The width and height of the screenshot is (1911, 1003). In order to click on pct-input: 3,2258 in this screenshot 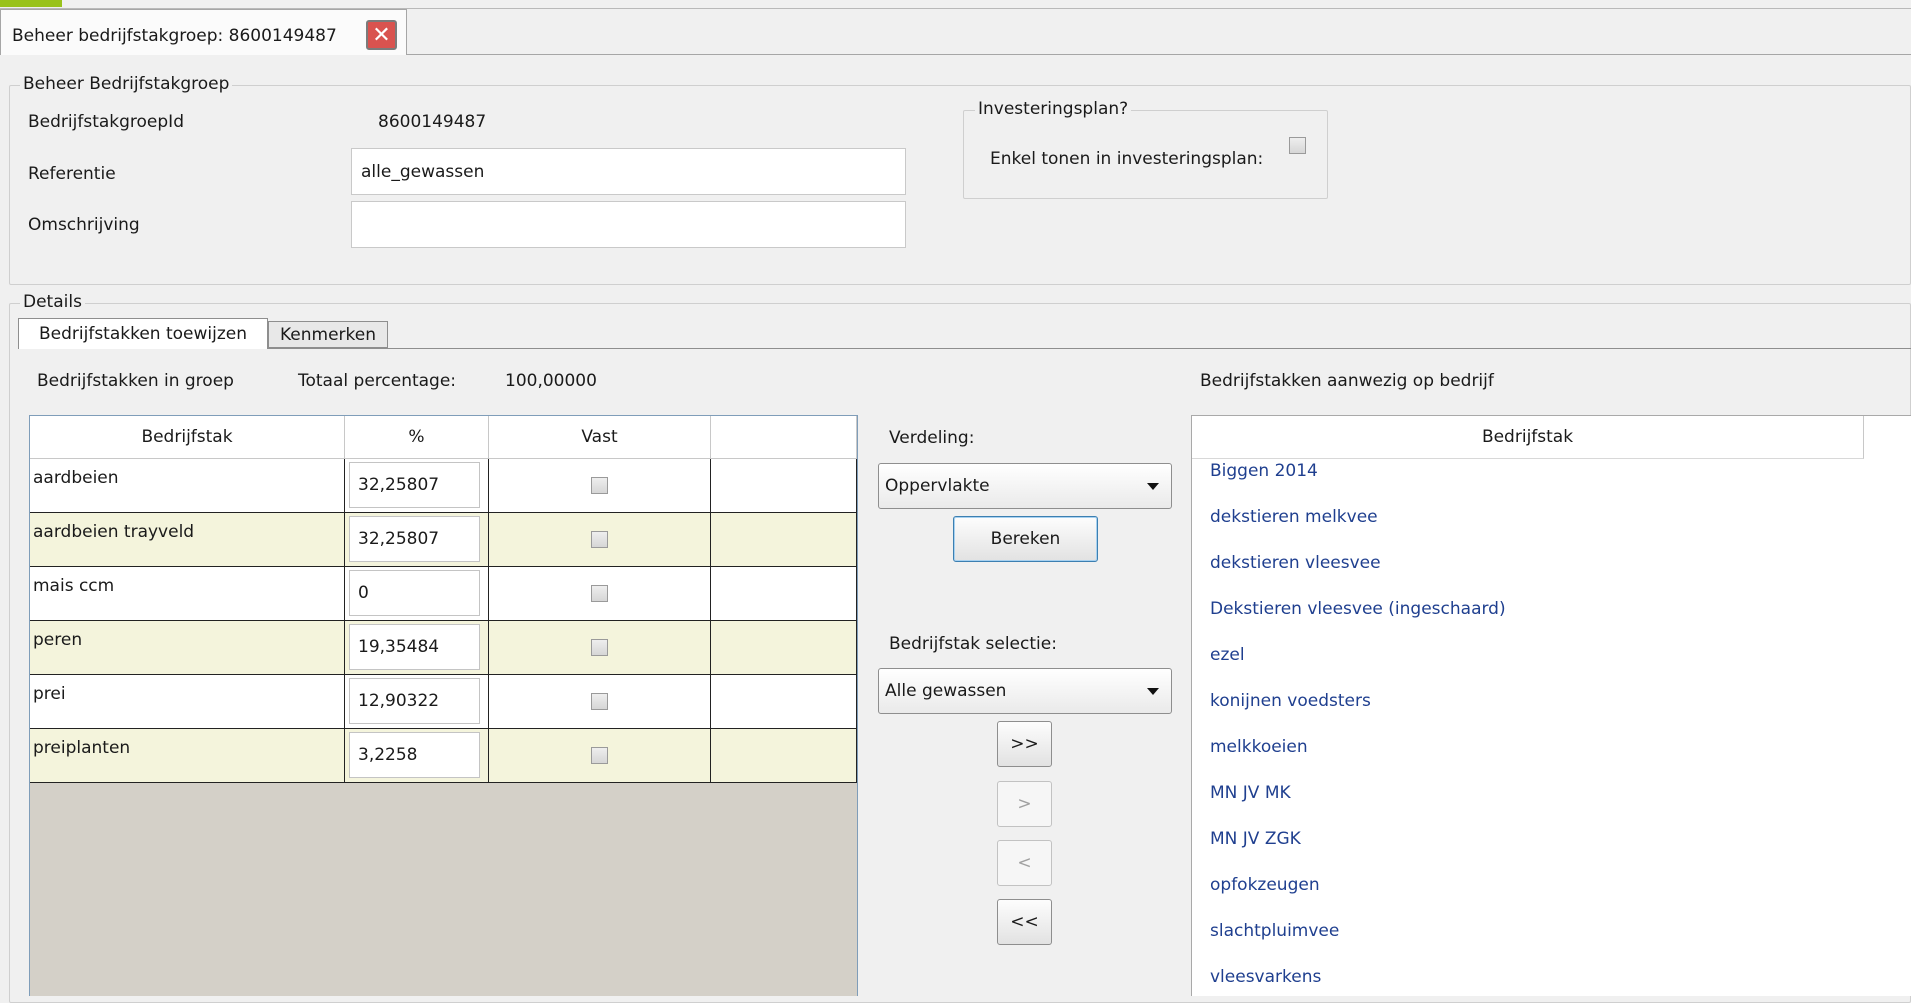, I will do `click(414, 755)`.